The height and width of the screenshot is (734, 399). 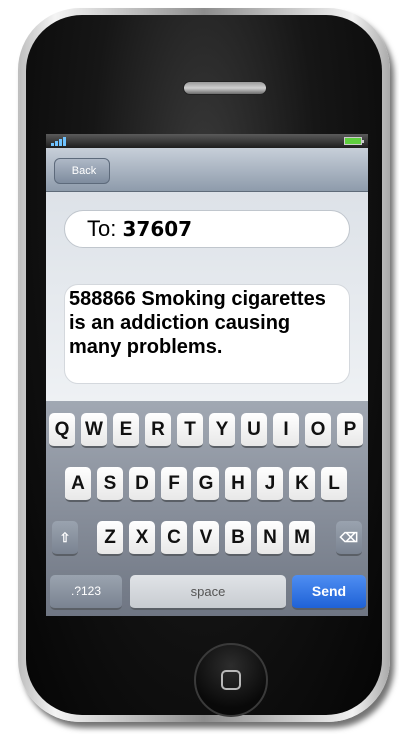 I want to click on message-code: 588866, so click(x=102, y=299).